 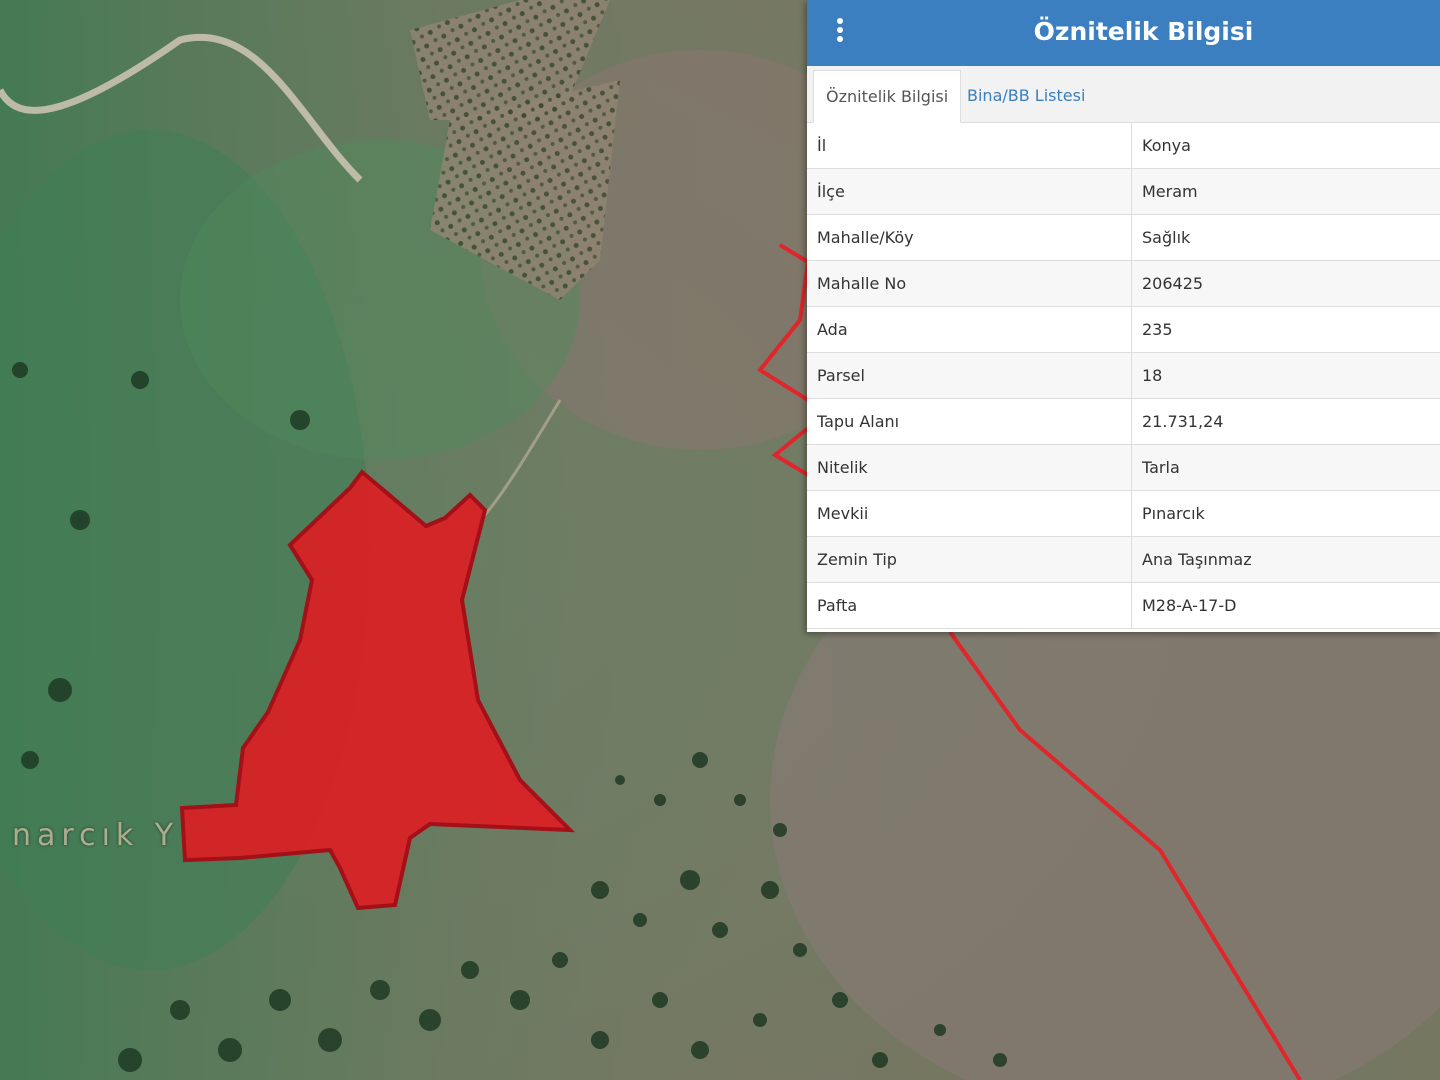 I want to click on place-label: narcık Y, so click(x=96, y=835).